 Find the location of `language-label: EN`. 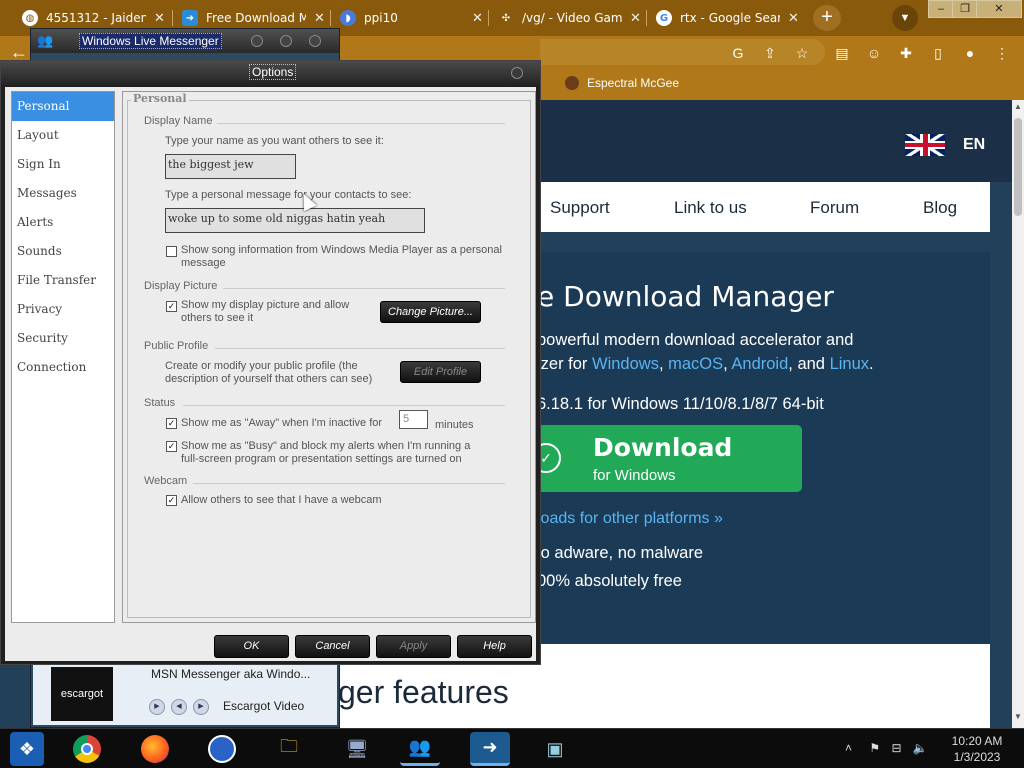

language-label: EN is located at coordinates (974, 144).